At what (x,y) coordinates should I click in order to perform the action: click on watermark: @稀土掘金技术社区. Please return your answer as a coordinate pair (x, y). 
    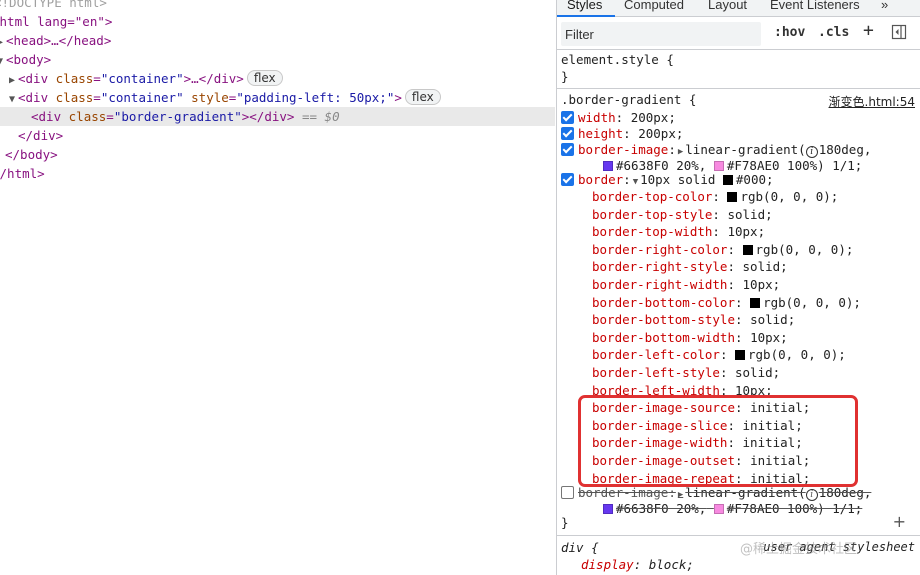
    Looking at the image, I should click on (799, 549).